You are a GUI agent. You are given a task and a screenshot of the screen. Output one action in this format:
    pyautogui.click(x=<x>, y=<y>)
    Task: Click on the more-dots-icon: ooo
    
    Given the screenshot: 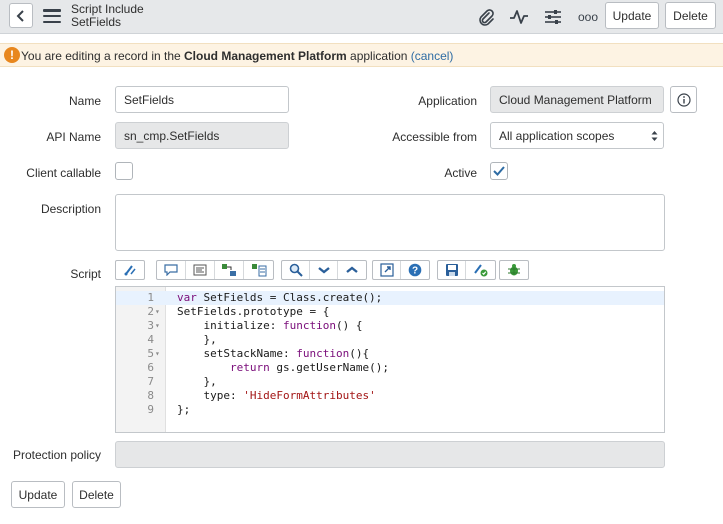 What is the action you would take?
    pyautogui.click(x=588, y=17)
    